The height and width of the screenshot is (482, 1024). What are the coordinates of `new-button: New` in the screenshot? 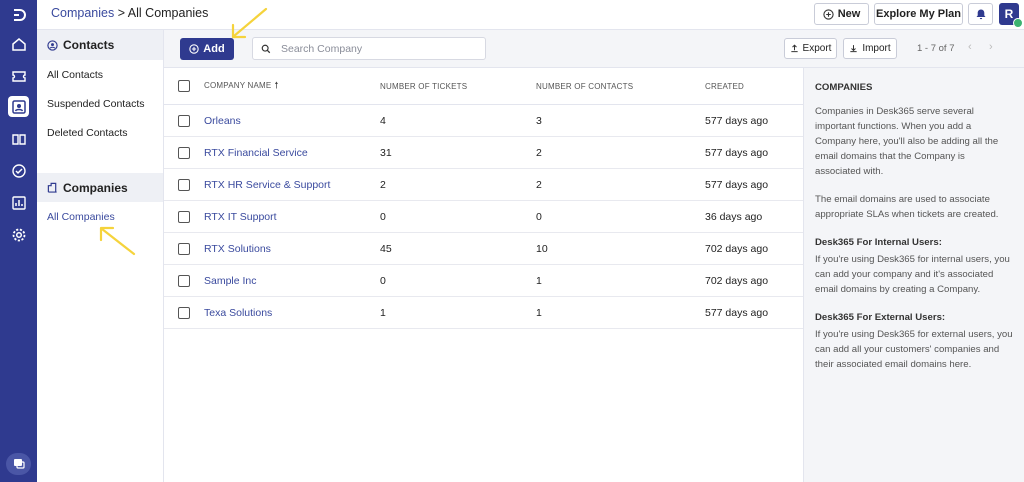 It's located at (841, 14).